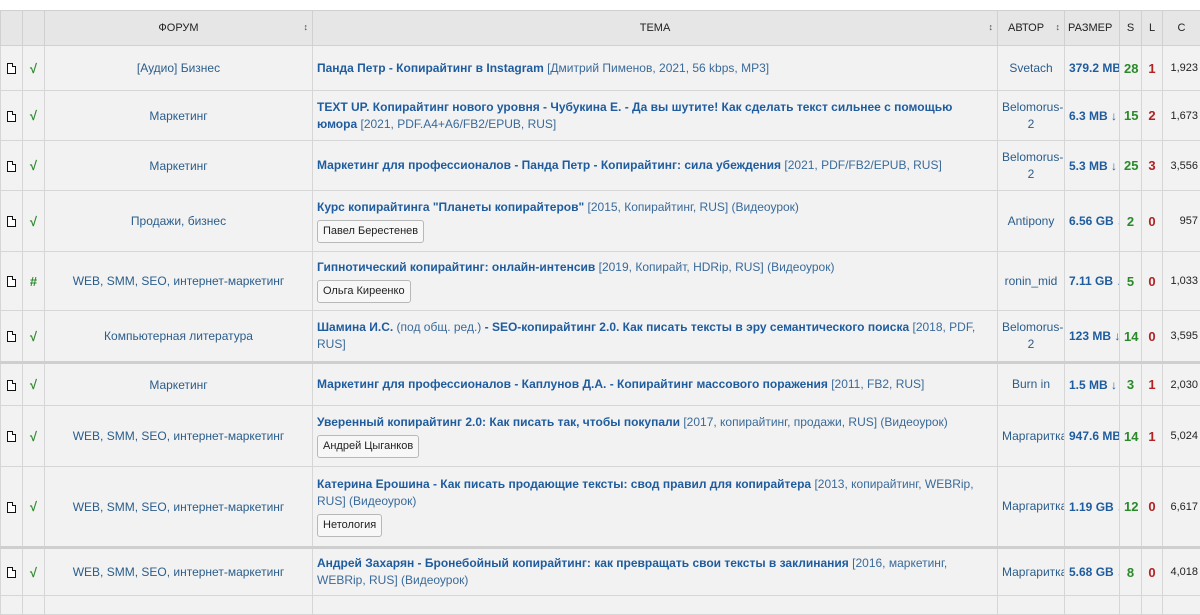 The height and width of the screenshot is (615, 1200). What do you see at coordinates (1092, 115) in the screenshot?
I see `download-size-link: 6.3 MB ↓` at bounding box center [1092, 115].